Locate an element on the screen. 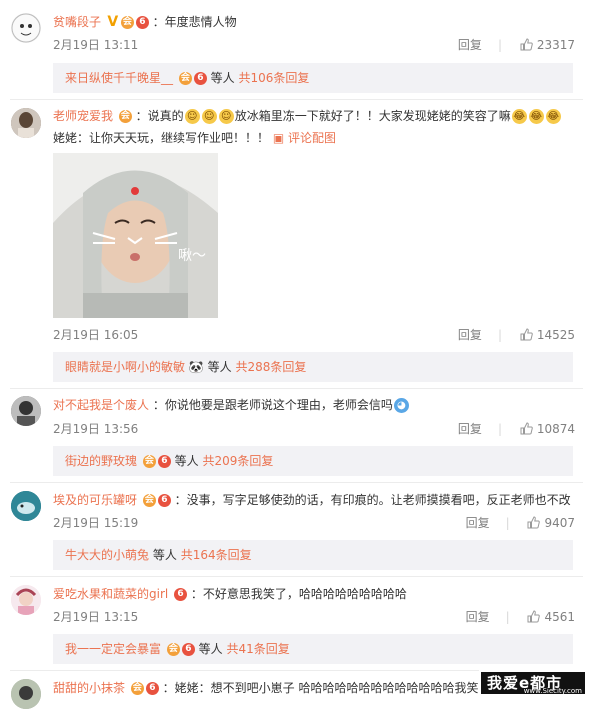  replies-preview: 来日纵使千千晚星__ 会6 等人 共106条回复 is located at coordinates (313, 78).